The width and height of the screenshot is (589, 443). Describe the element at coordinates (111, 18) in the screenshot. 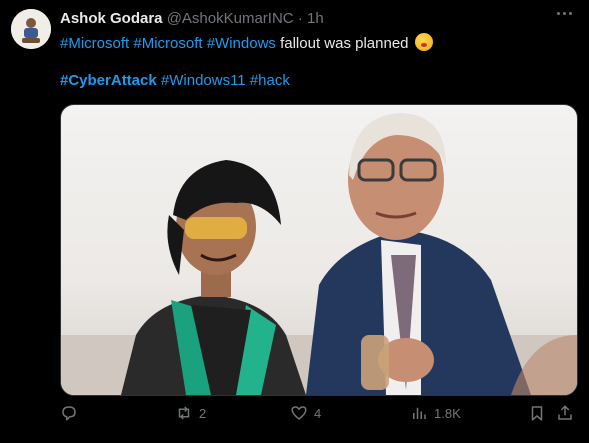

I see `author-name: Ashok Godara` at that location.